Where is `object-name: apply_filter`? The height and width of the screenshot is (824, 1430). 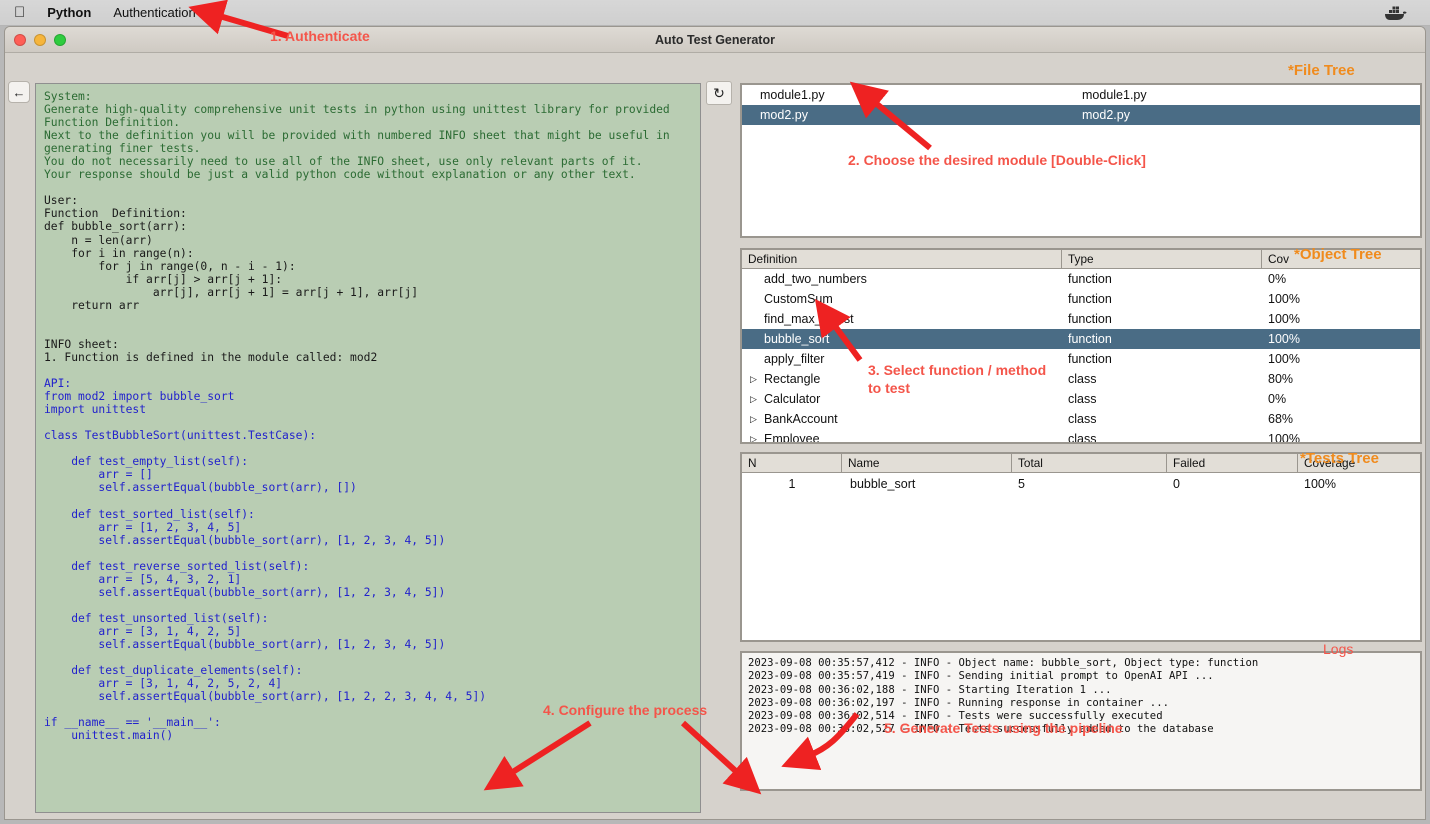
object-name: apply_filter is located at coordinates (794, 359).